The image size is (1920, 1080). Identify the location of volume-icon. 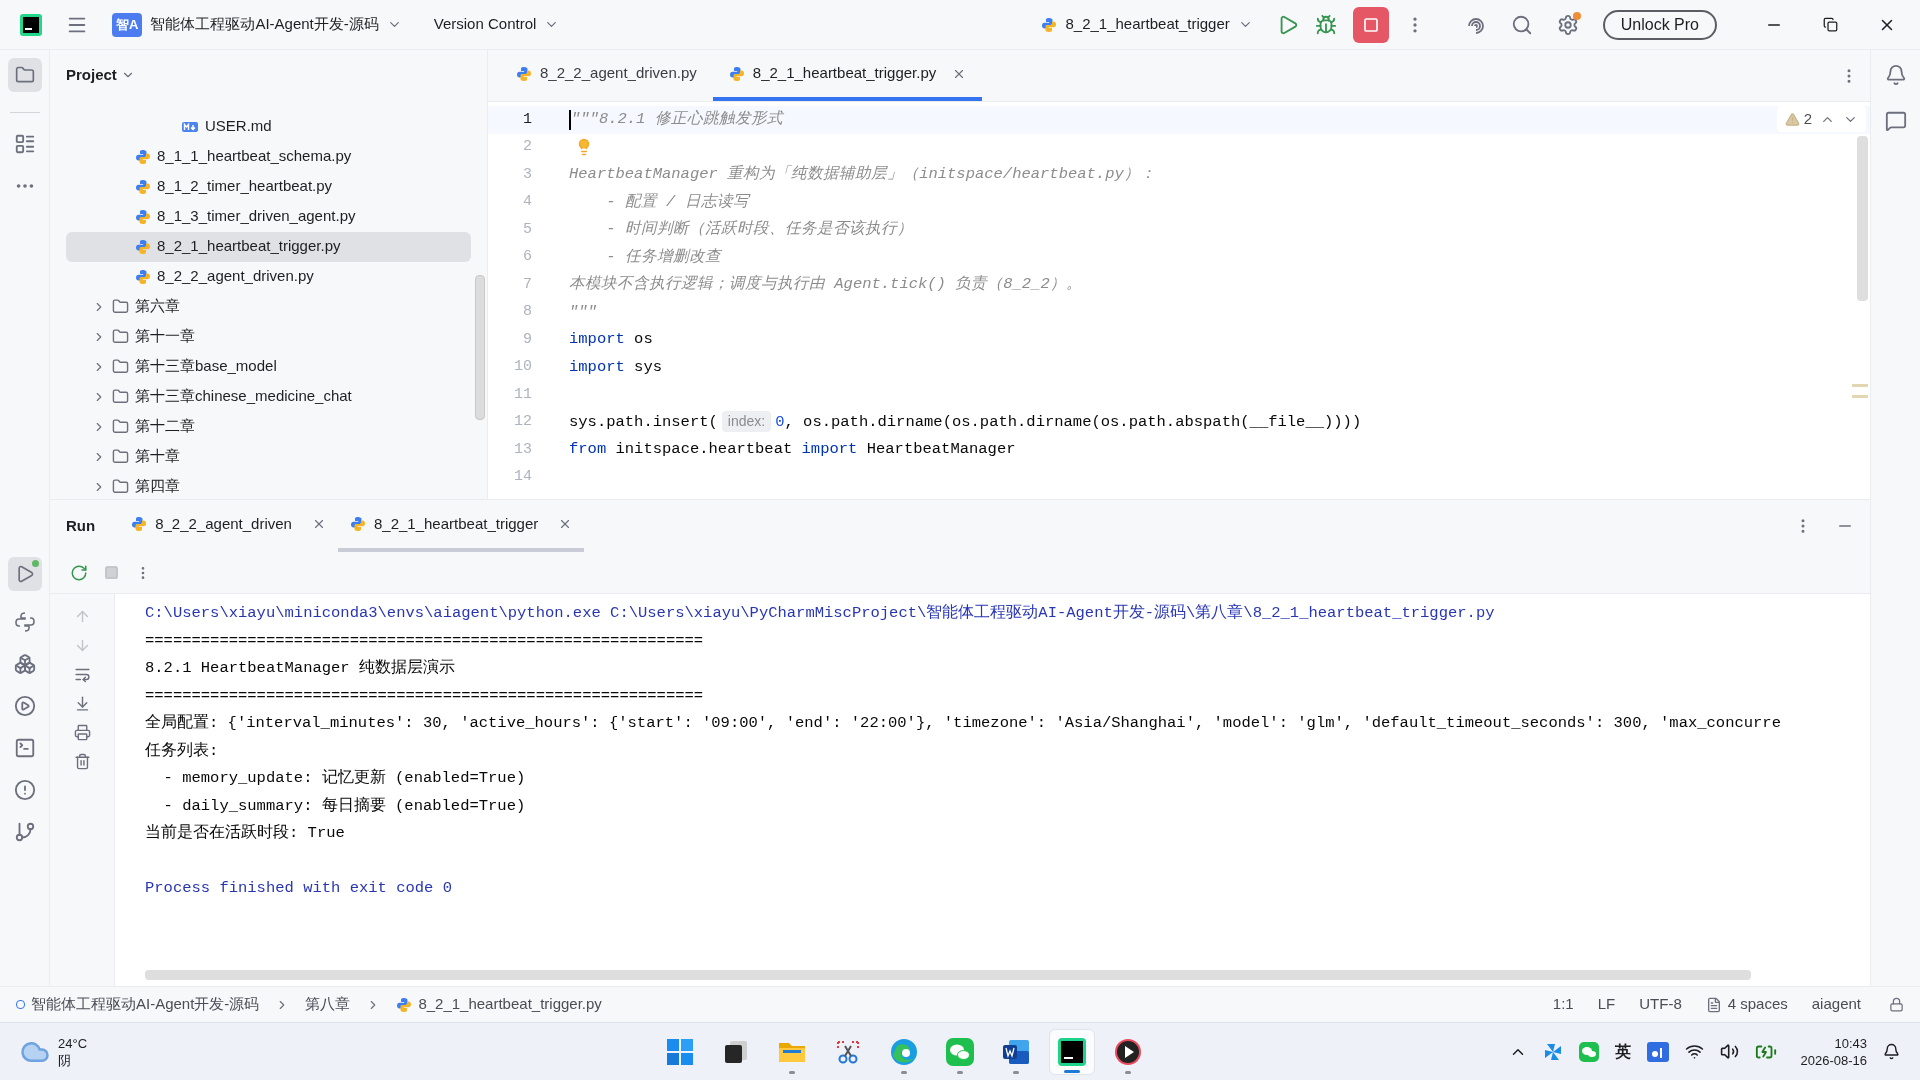
(1729, 1051).